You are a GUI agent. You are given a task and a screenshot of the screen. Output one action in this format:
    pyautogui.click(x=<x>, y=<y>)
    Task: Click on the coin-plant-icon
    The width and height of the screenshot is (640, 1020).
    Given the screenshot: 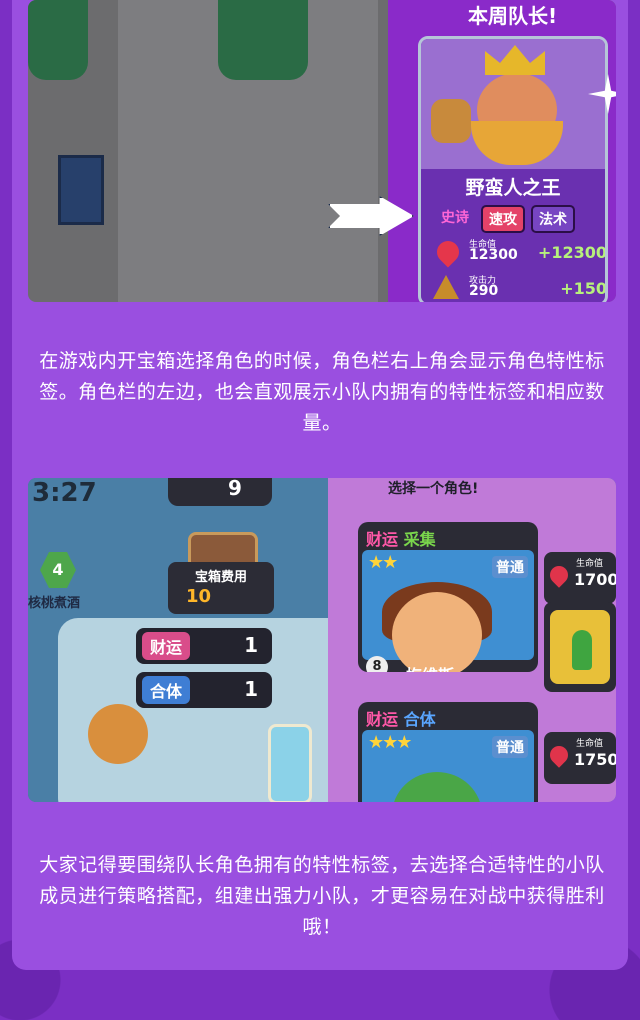 What is the action you would take?
    pyautogui.click(x=580, y=647)
    